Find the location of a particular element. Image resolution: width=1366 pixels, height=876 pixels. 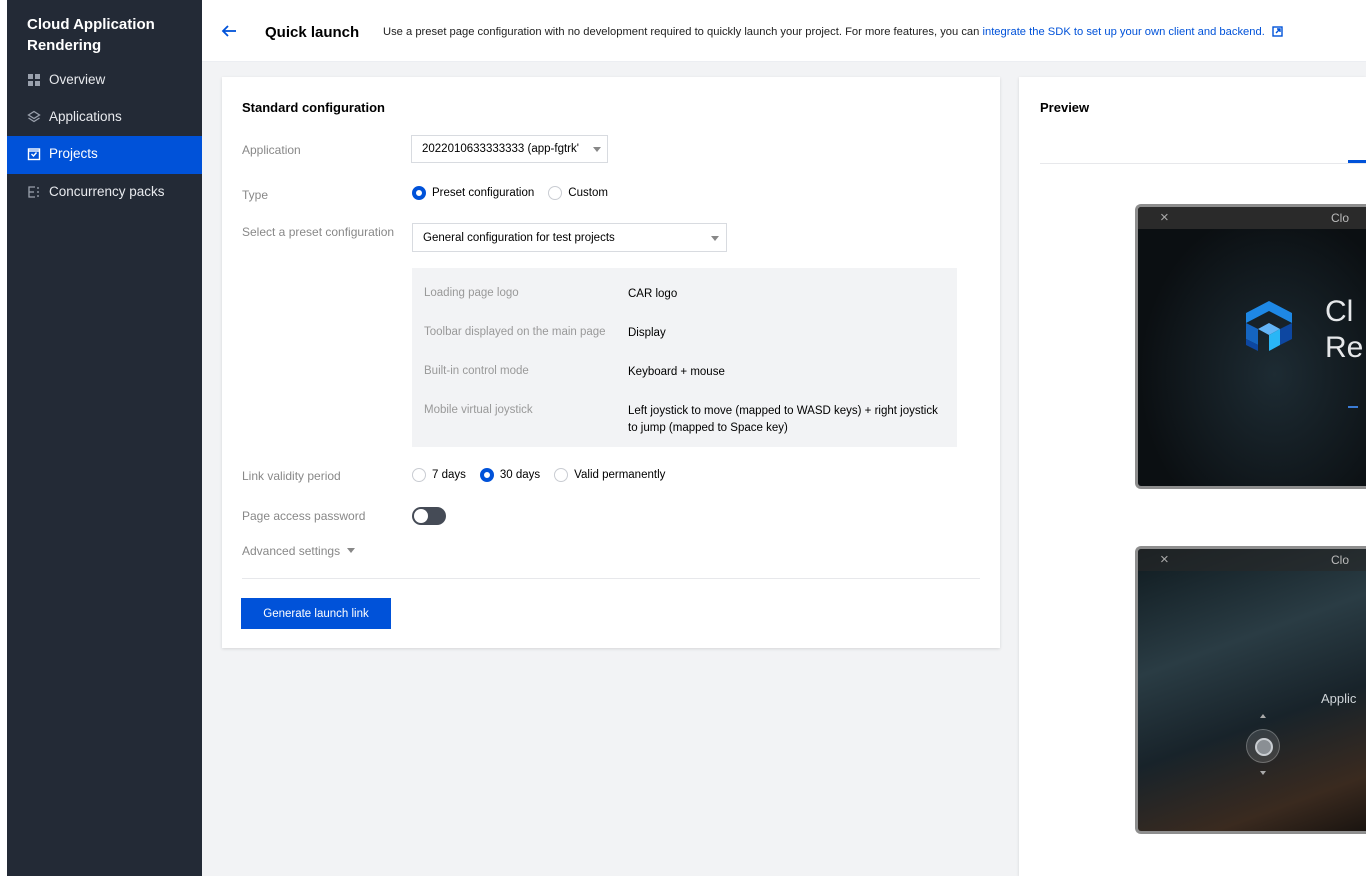

preset-select: General configuration for test projects is located at coordinates (569, 237).